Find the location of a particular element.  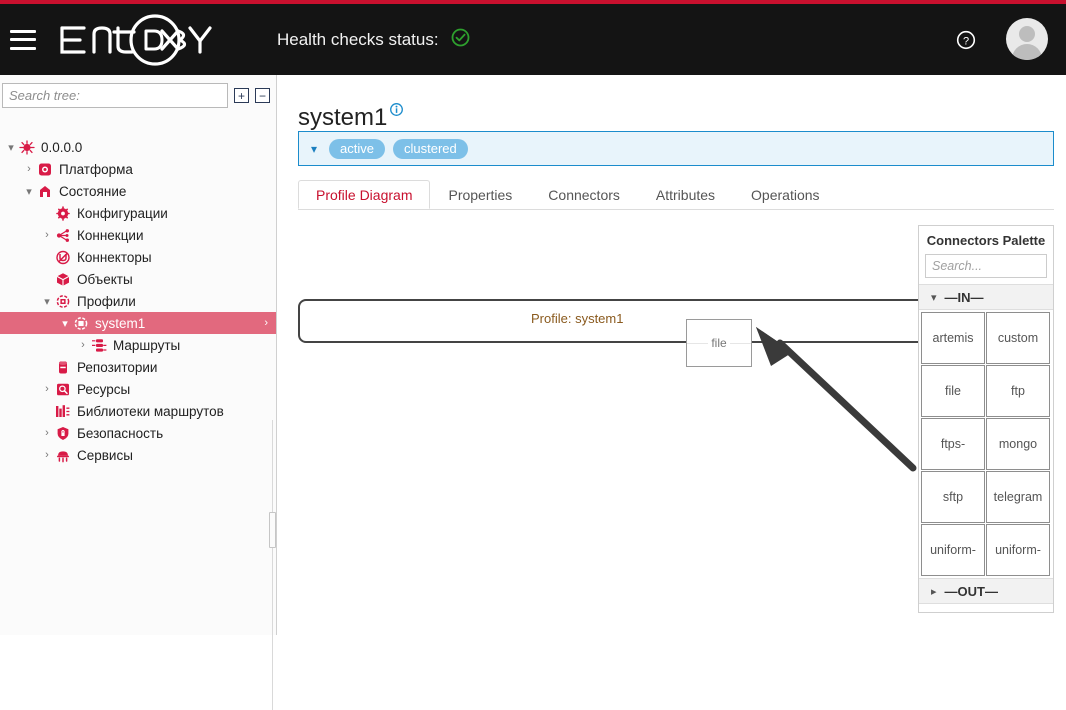

search-tree-input is located at coordinates (115, 95).